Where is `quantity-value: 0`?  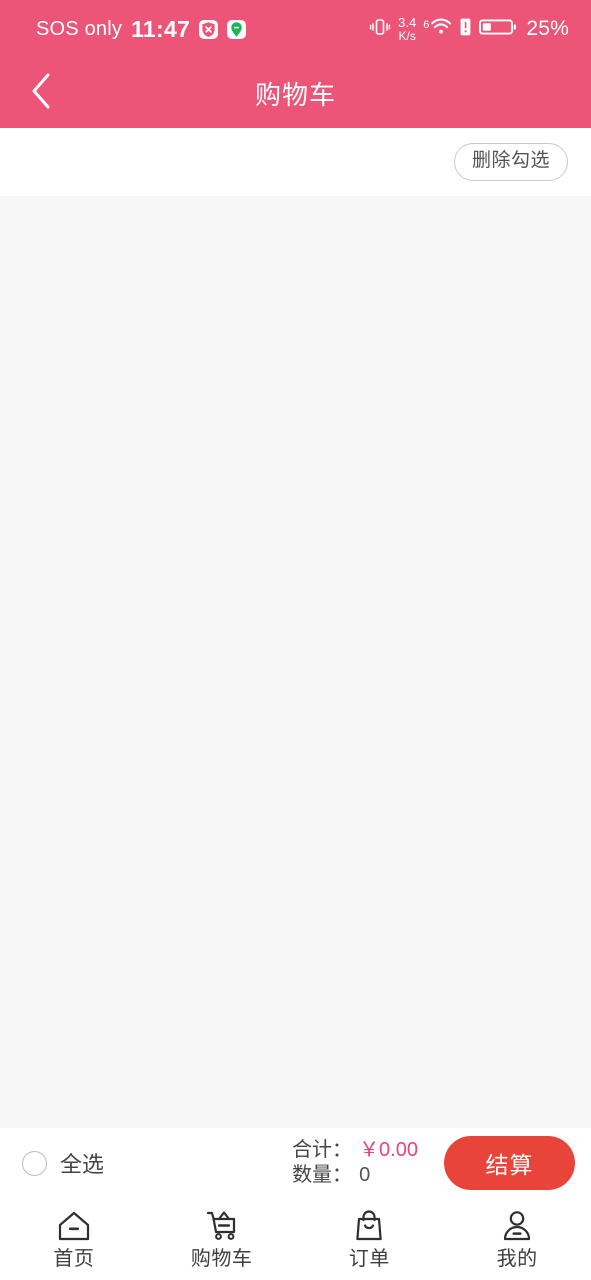
quantity-value: 0 is located at coordinates (365, 1175).